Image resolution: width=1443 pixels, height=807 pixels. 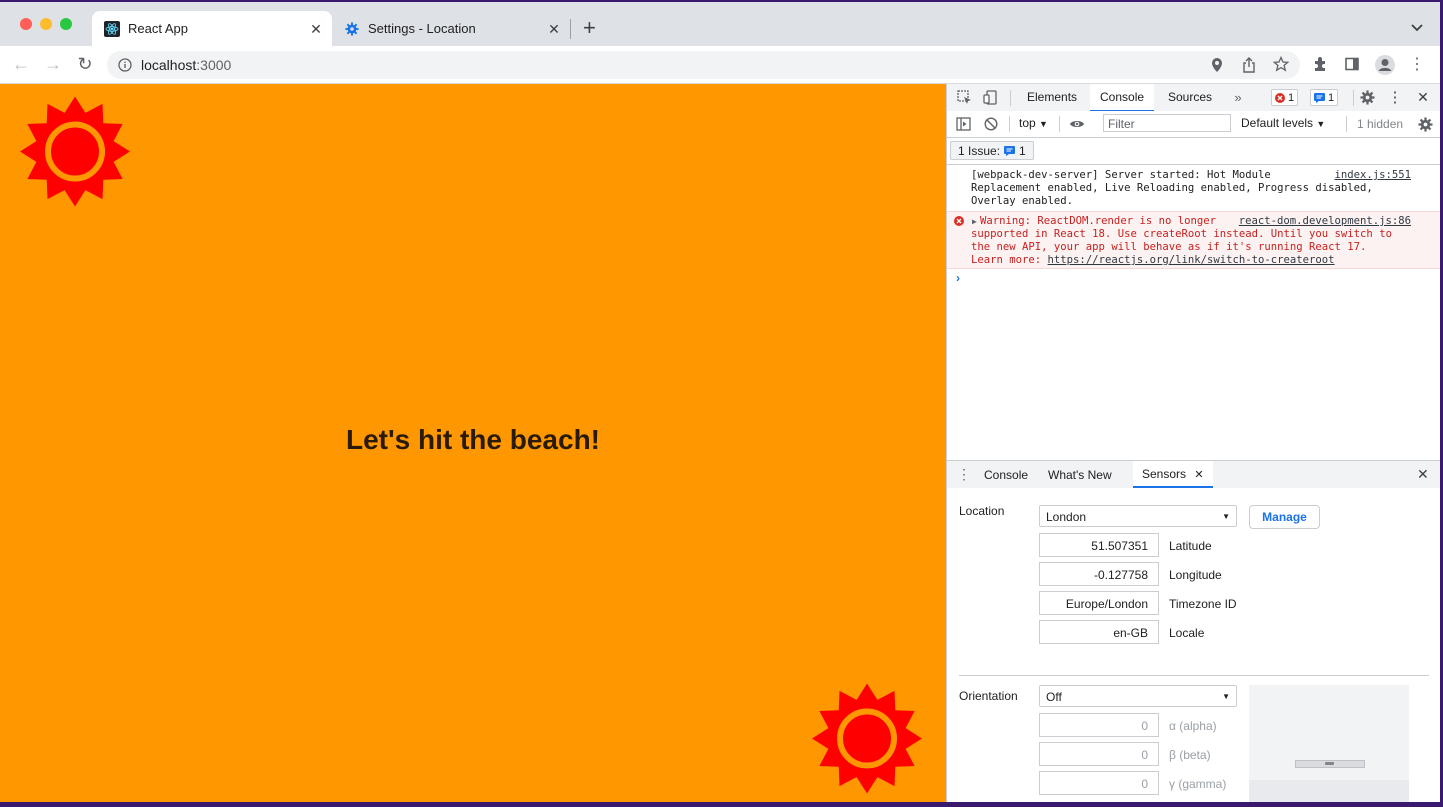 I want to click on clear-console-icon, so click(x=991, y=124).